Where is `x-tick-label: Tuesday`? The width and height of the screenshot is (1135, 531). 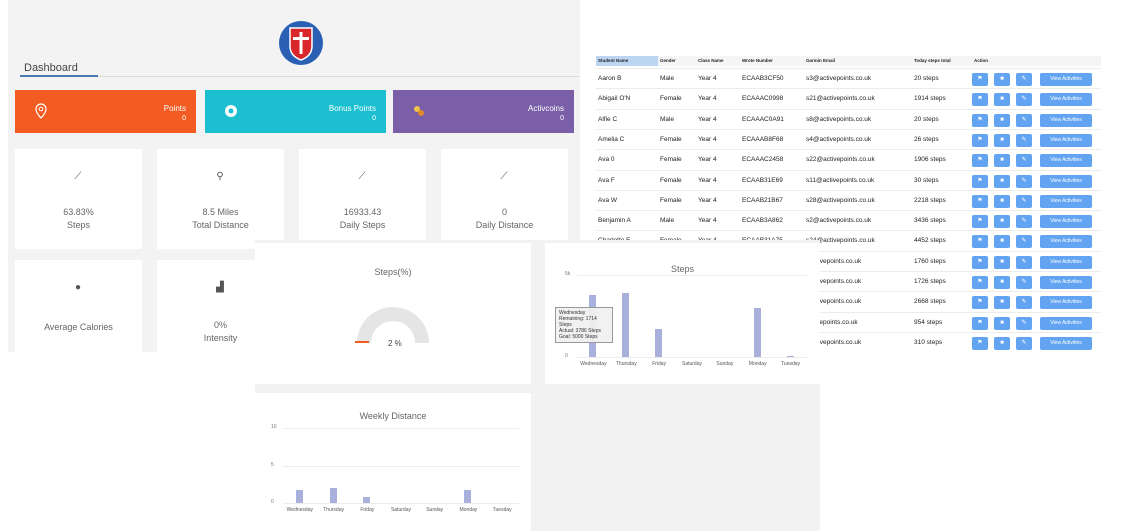 x-tick-label: Tuesday is located at coordinates (791, 364).